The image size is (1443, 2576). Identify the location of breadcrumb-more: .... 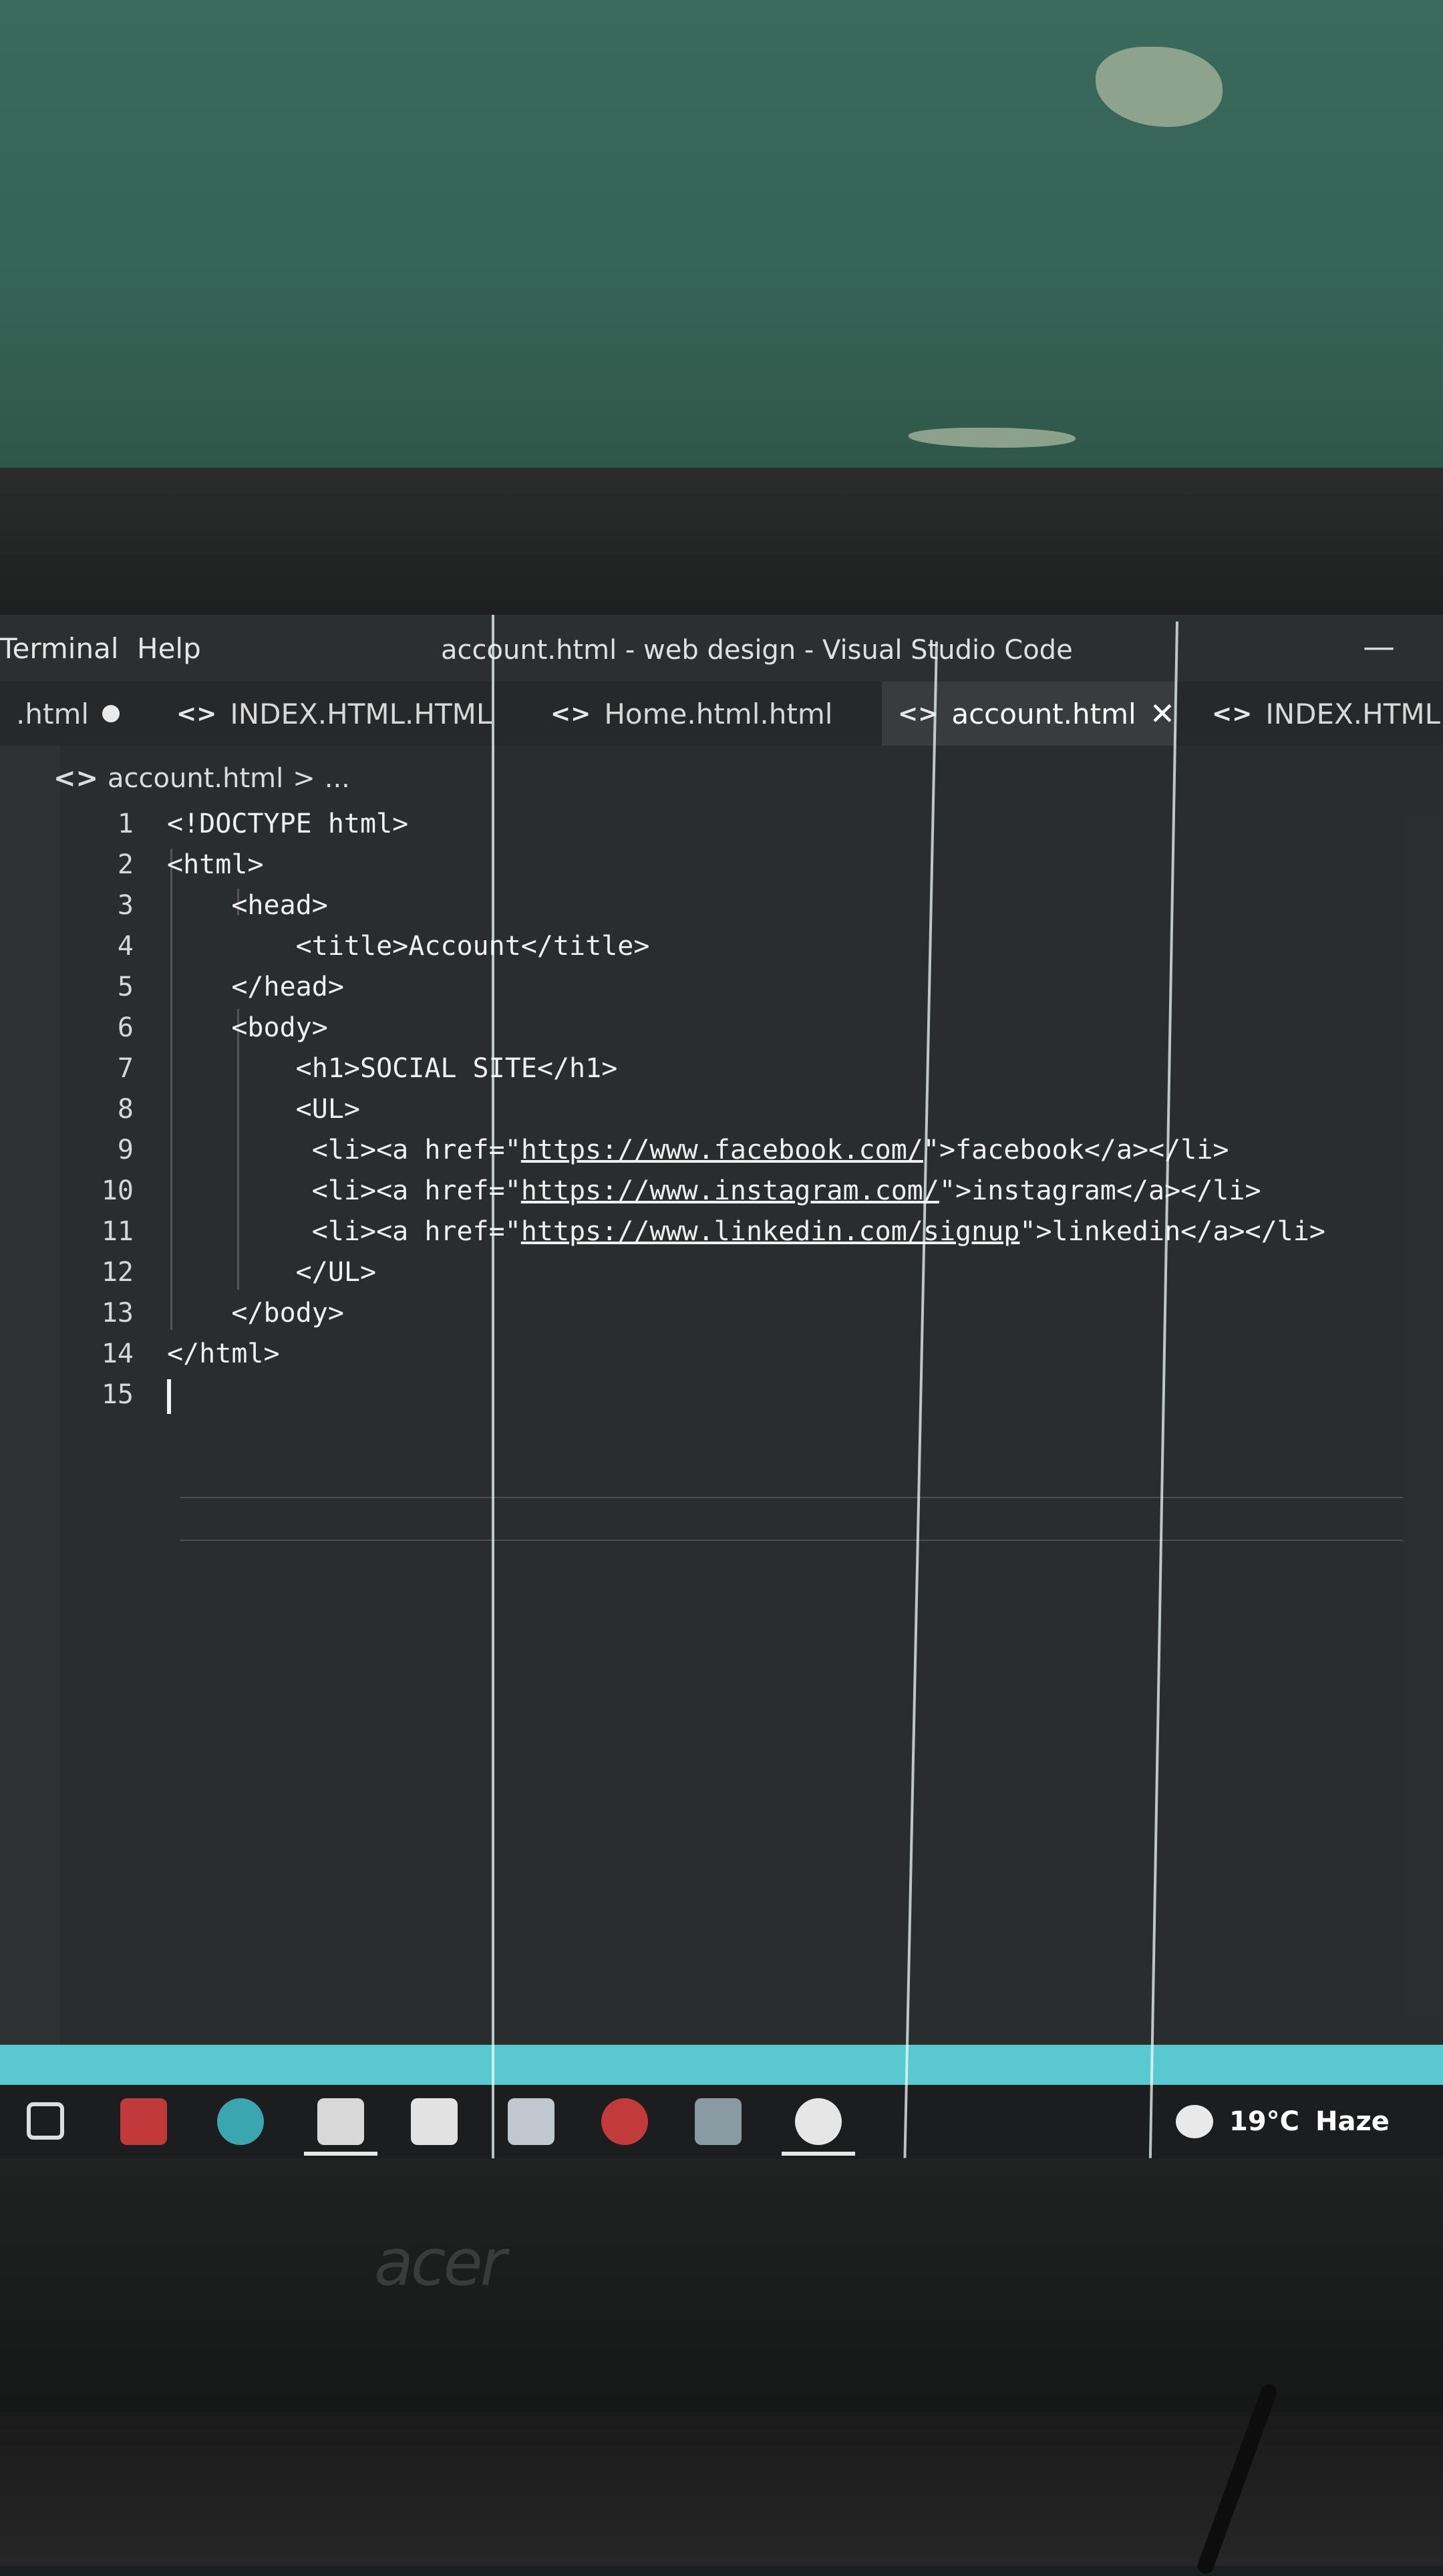
(337, 778).